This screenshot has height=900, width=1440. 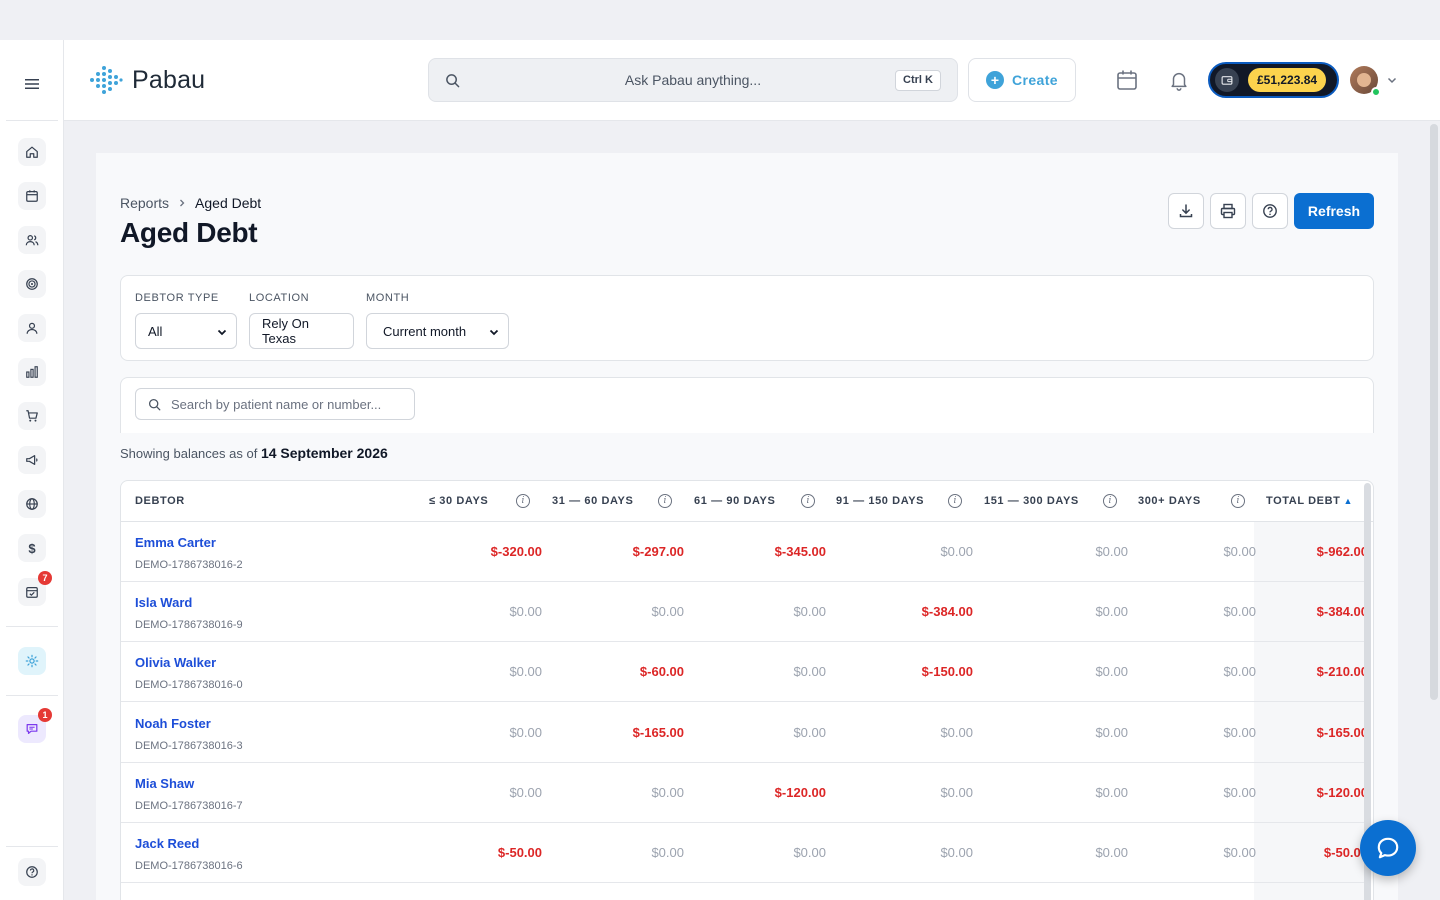 What do you see at coordinates (1179, 80) in the screenshot?
I see `notifications-button` at bounding box center [1179, 80].